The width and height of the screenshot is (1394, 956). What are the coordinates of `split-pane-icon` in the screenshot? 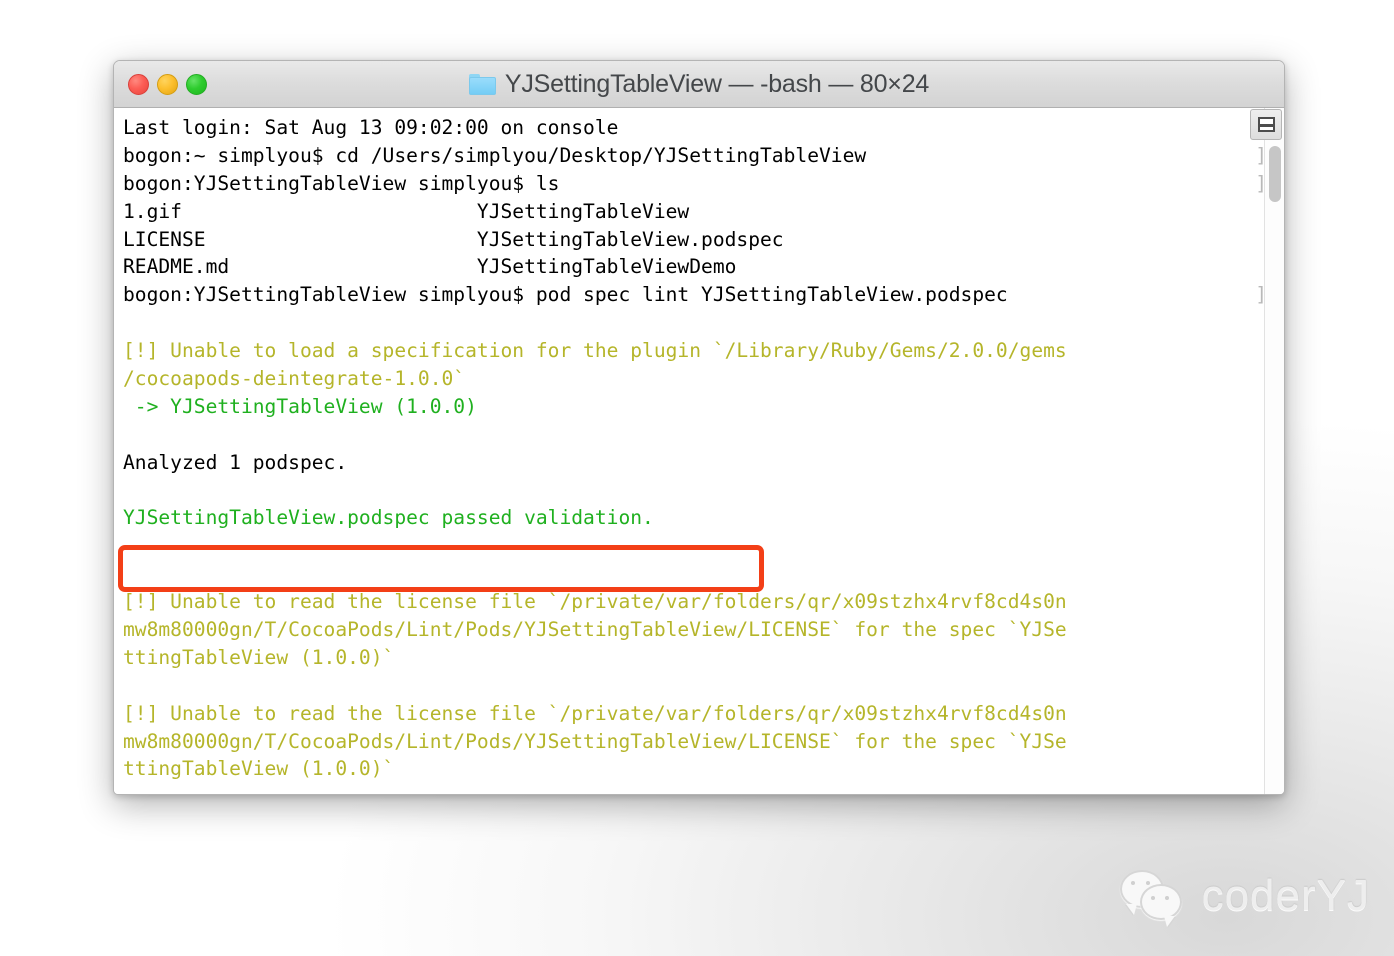 It's located at (1266, 124).